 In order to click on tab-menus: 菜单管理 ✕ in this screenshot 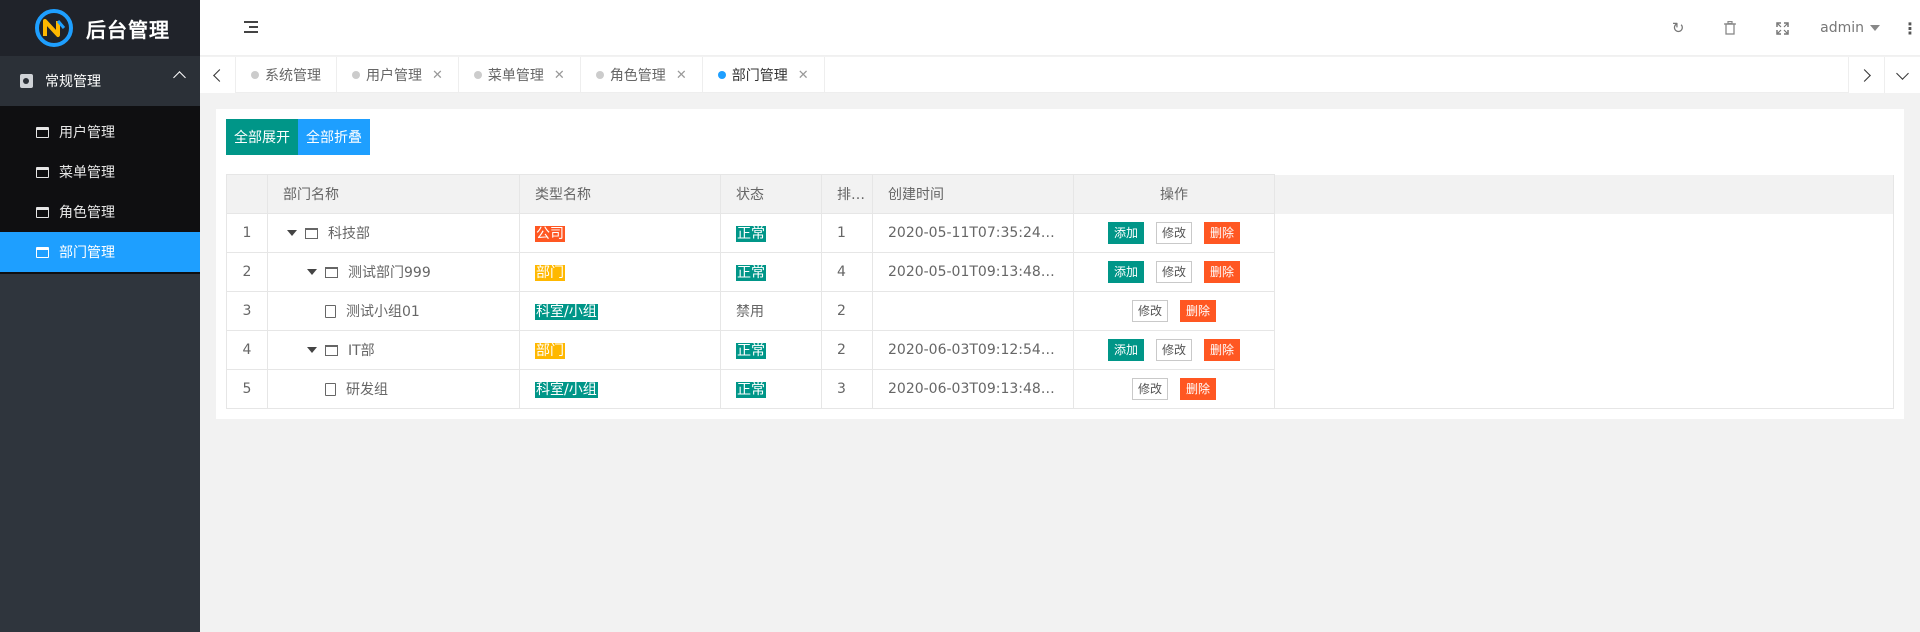, I will do `click(520, 75)`.